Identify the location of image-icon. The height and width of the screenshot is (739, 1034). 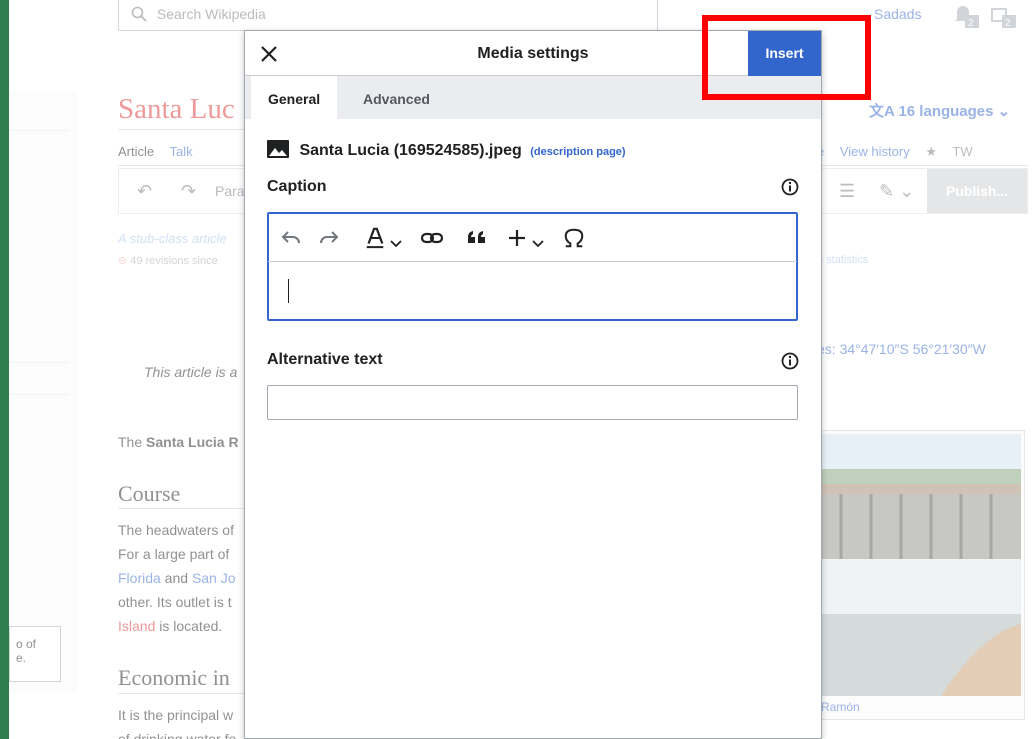
(278, 149).